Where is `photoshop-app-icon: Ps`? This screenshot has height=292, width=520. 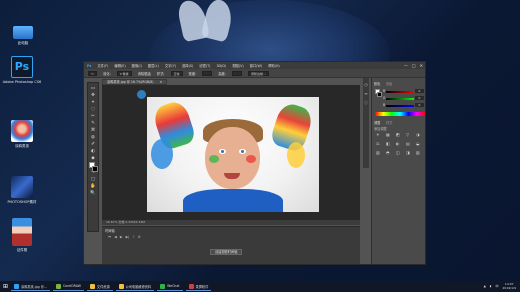 photoshop-app-icon: Ps is located at coordinates (89, 66).